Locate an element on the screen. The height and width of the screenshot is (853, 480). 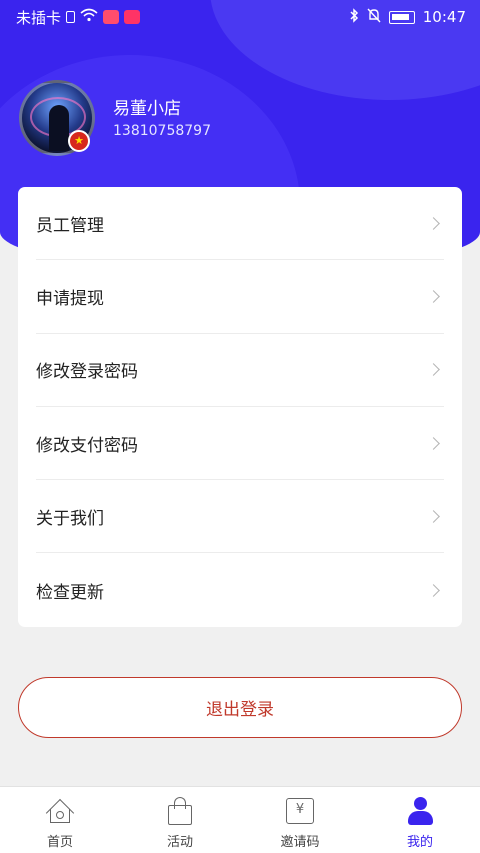
phone-number: 13810758797 is located at coordinates (162, 131).